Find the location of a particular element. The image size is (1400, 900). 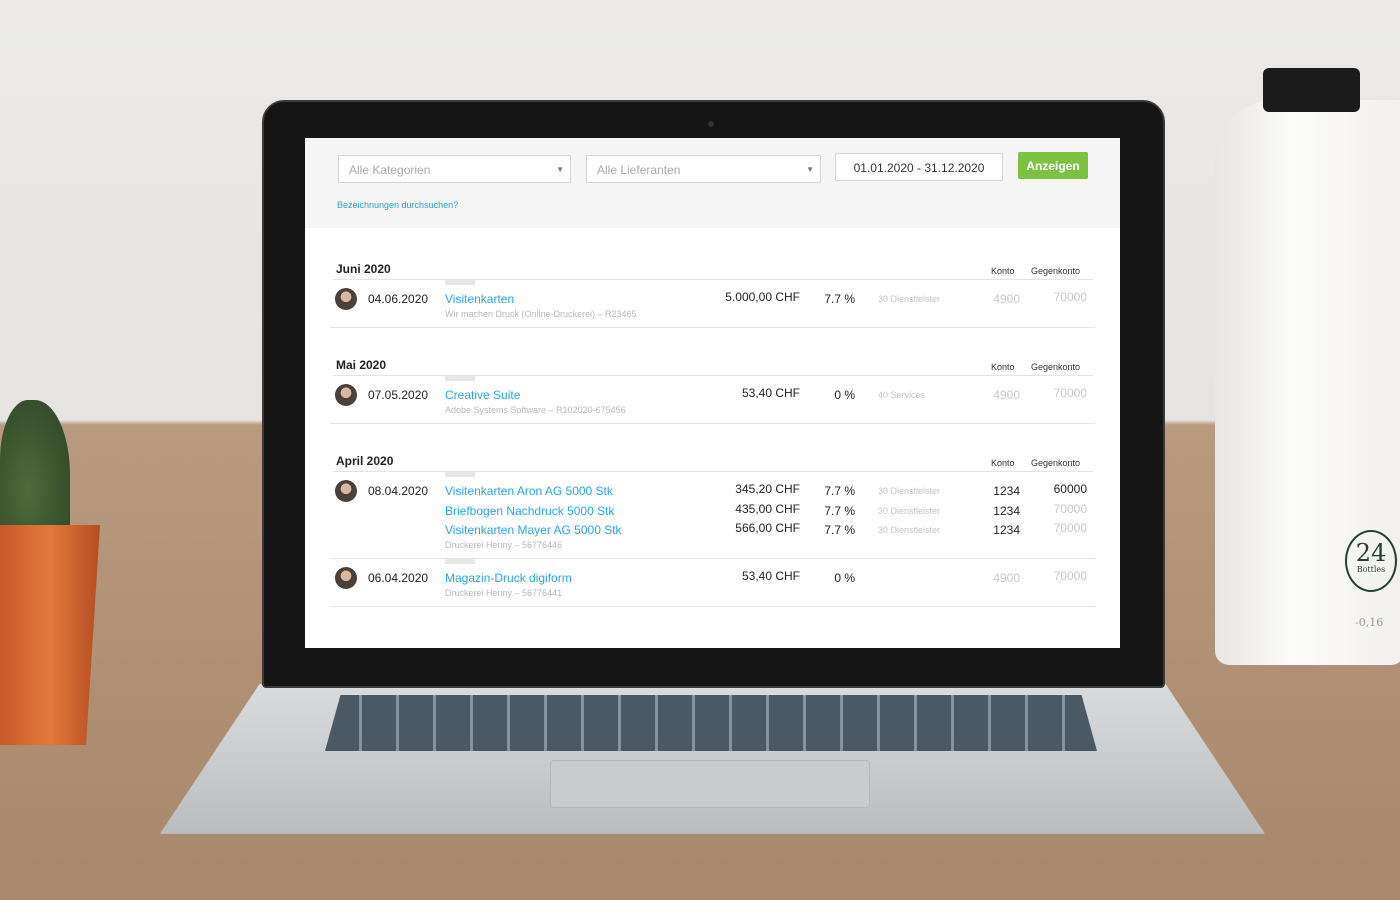

section-title: Mai 2020 is located at coordinates (361, 365).